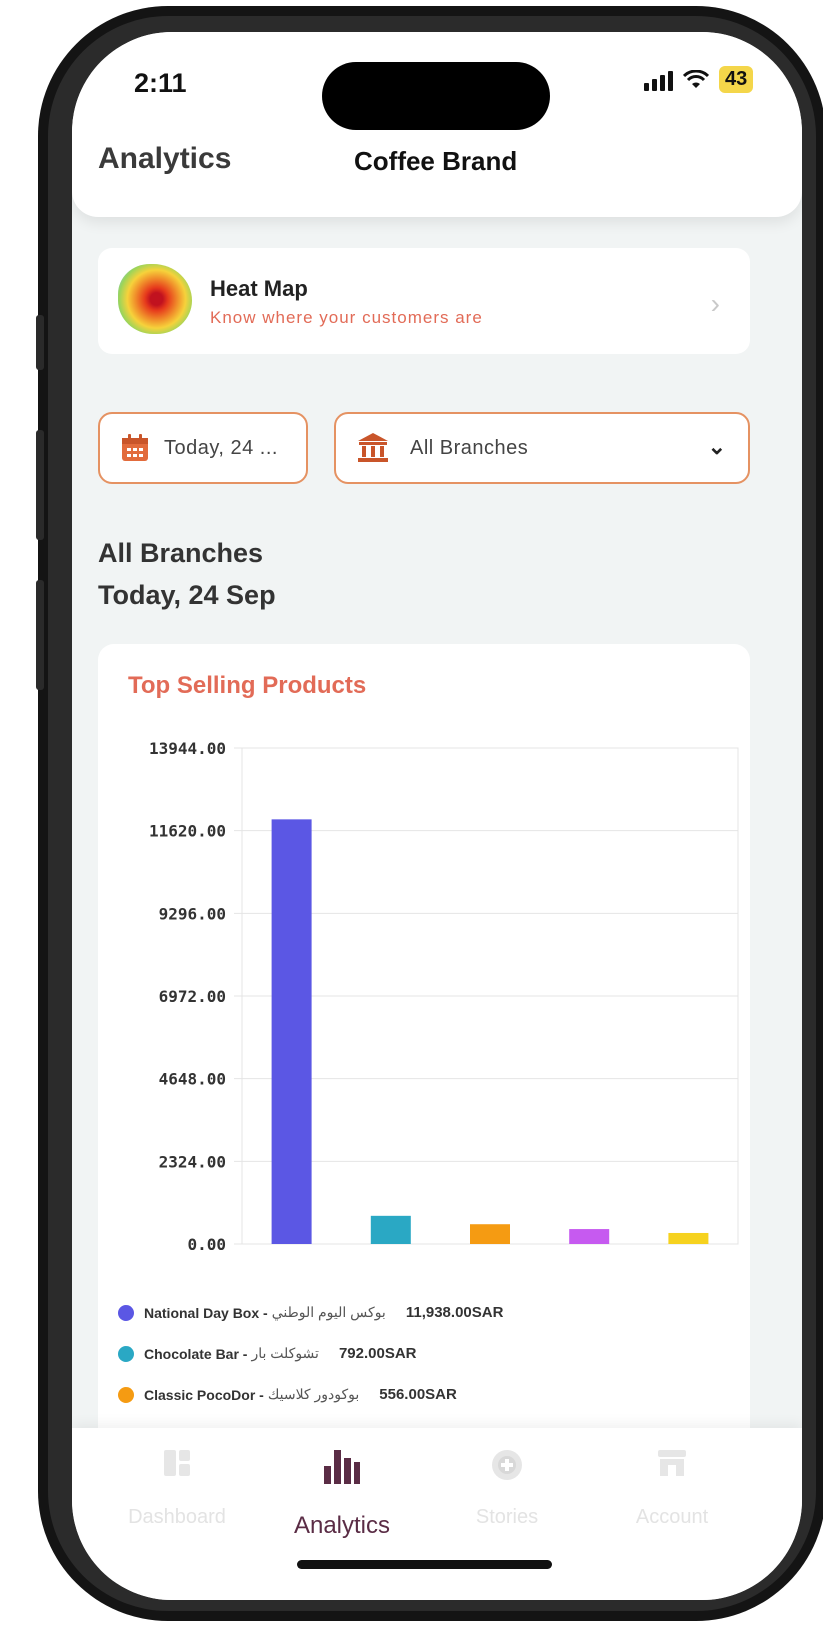  I want to click on chart-title: Top Selling Products, so click(247, 685).